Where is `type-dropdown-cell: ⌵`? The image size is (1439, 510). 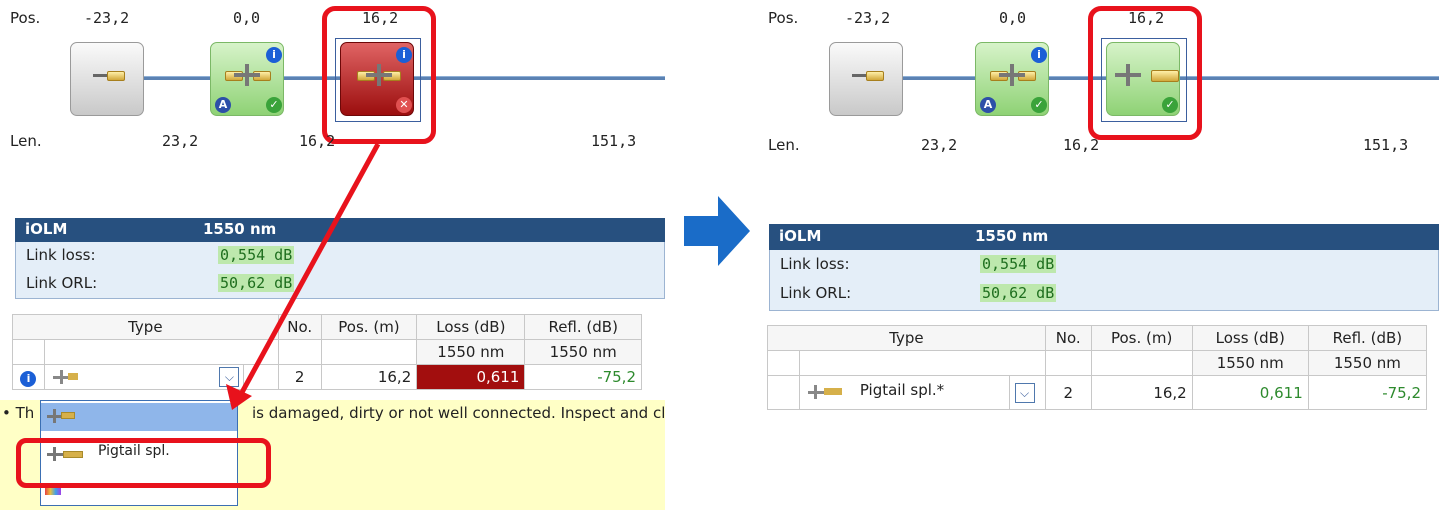
type-dropdown-cell: ⌵ is located at coordinates (1027, 392).